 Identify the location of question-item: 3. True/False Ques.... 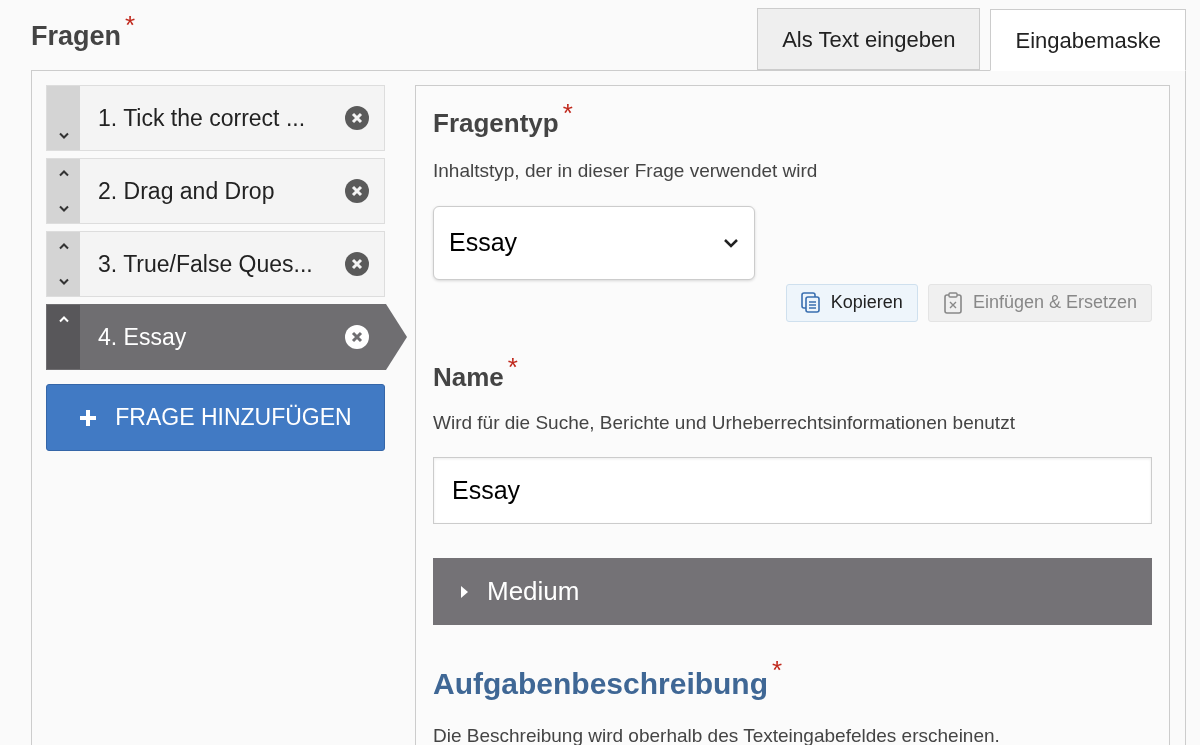
(215, 264).